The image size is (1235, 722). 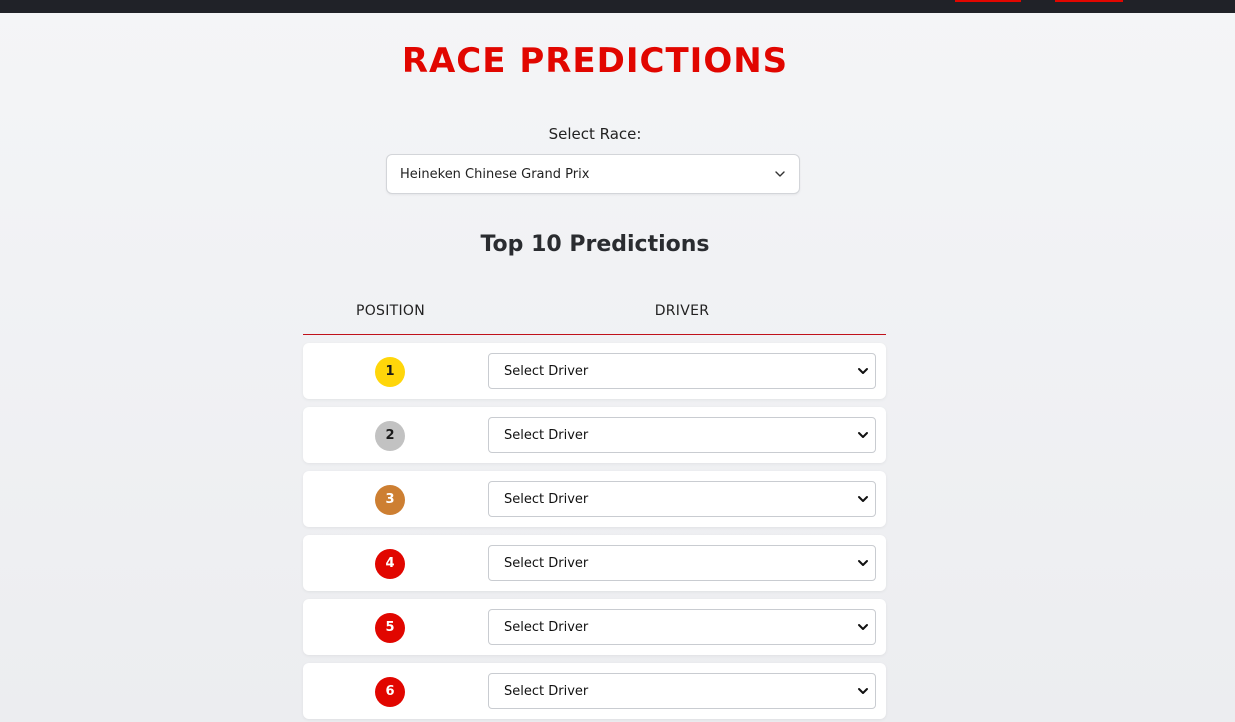 I want to click on select-race-label: Select Race:, so click(x=595, y=134).